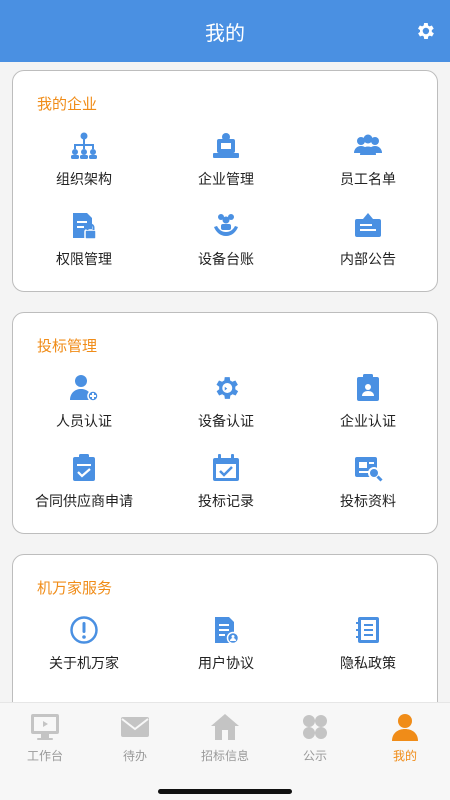 The height and width of the screenshot is (800, 450). What do you see at coordinates (134, 756) in the screenshot?
I see `tab-label: 待办` at bounding box center [134, 756].